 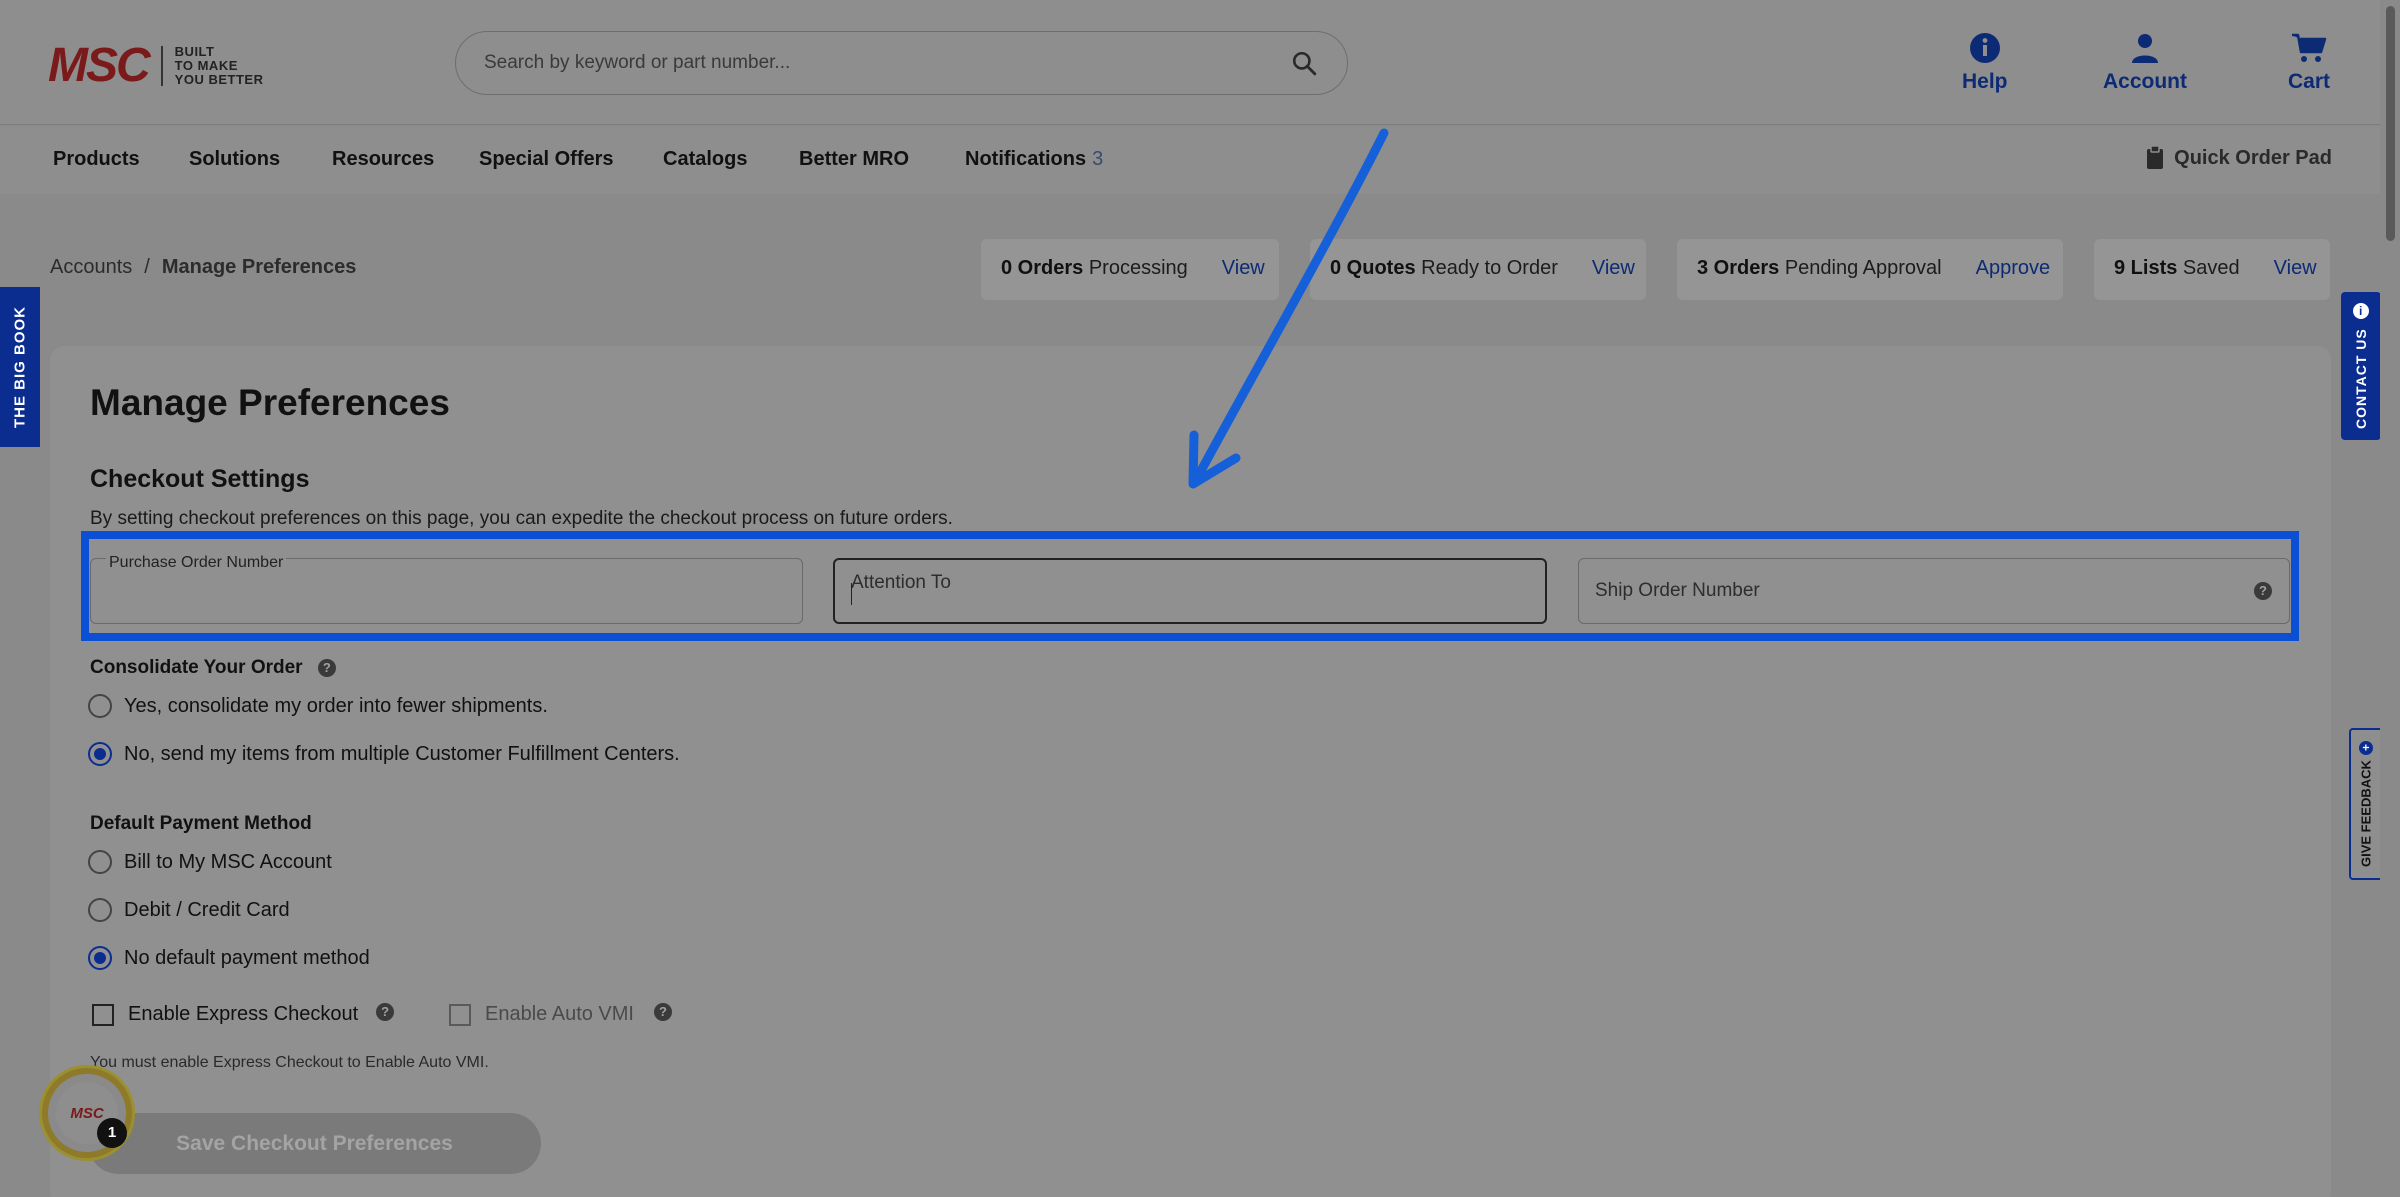 I want to click on consolidate-help-icon: ?, so click(x=326, y=668).